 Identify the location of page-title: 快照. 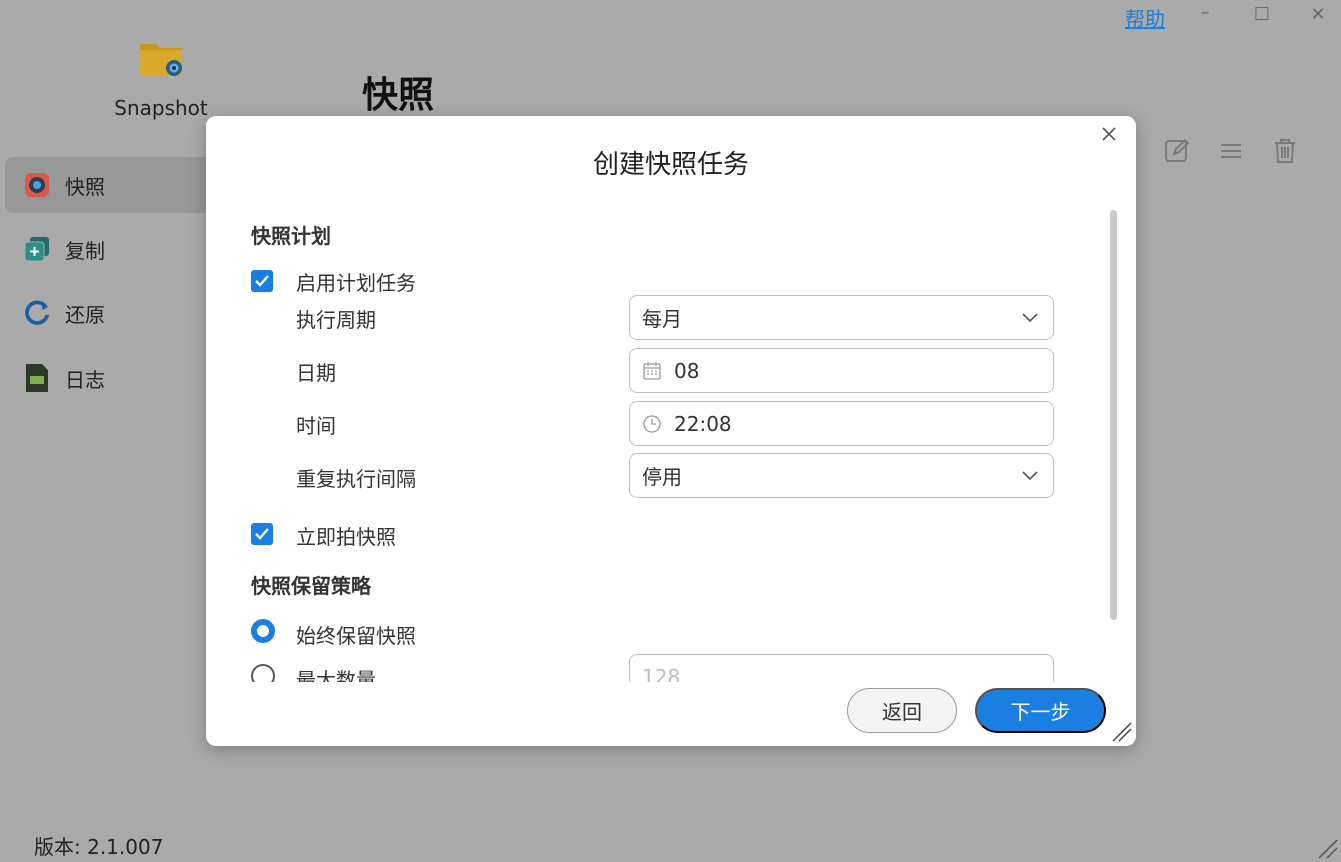
(398, 95).